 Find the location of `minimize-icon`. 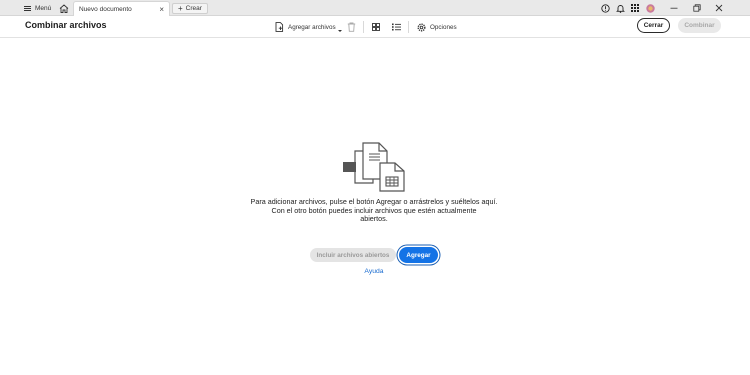

minimize-icon is located at coordinates (674, 8).